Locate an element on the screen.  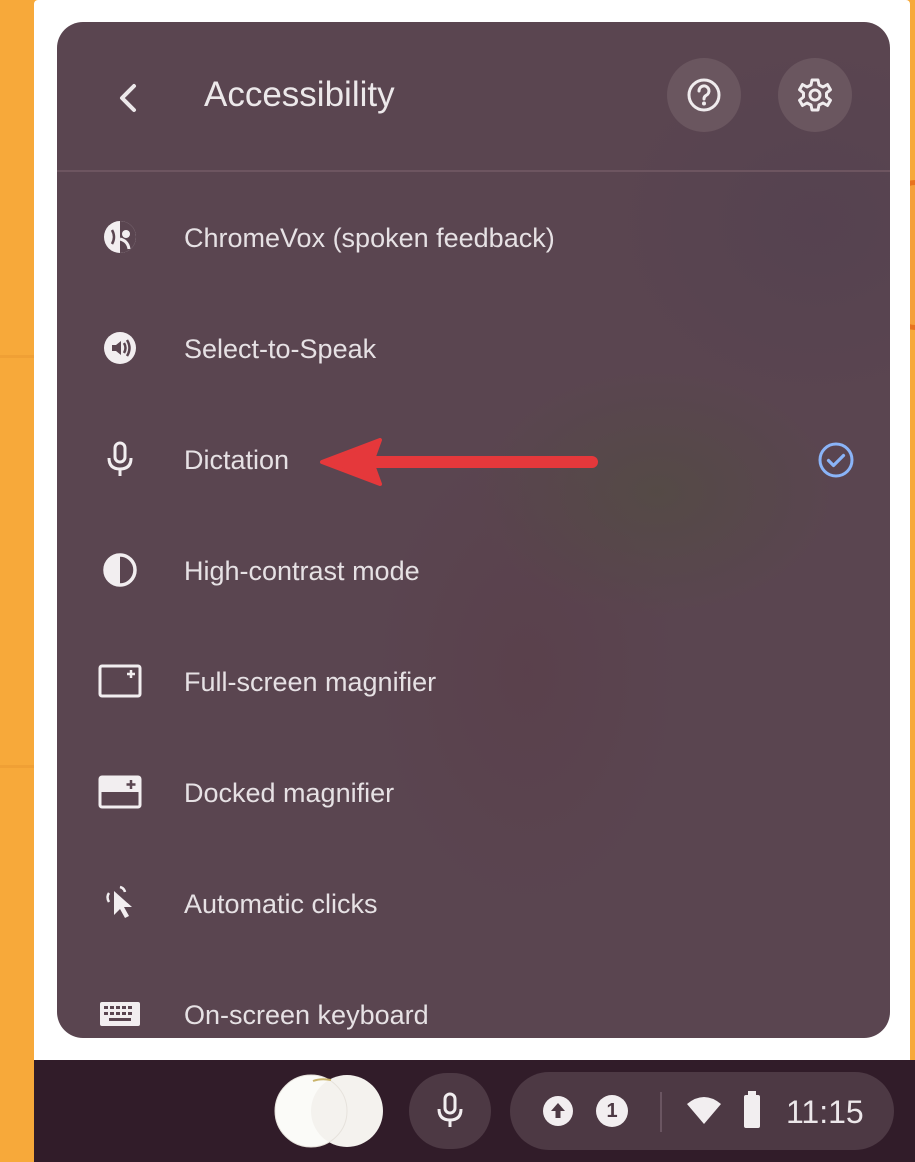
gear-icon is located at coordinates (815, 95).